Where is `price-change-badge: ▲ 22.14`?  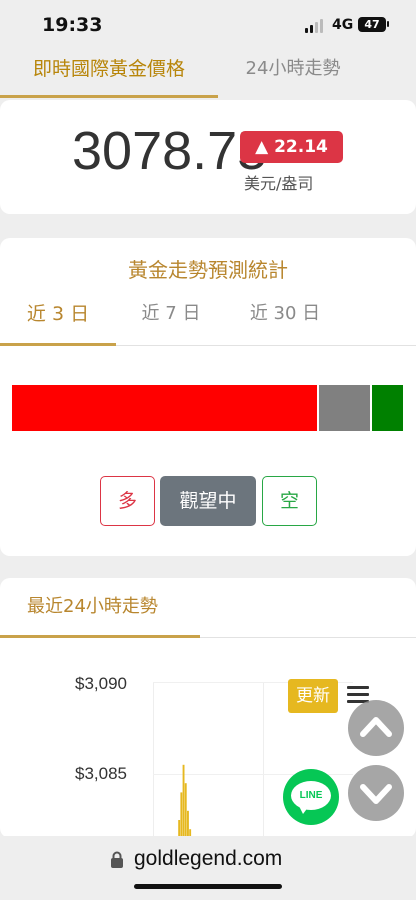
price-change-badge: ▲ 22.14 is located at coordinates (291, 147).